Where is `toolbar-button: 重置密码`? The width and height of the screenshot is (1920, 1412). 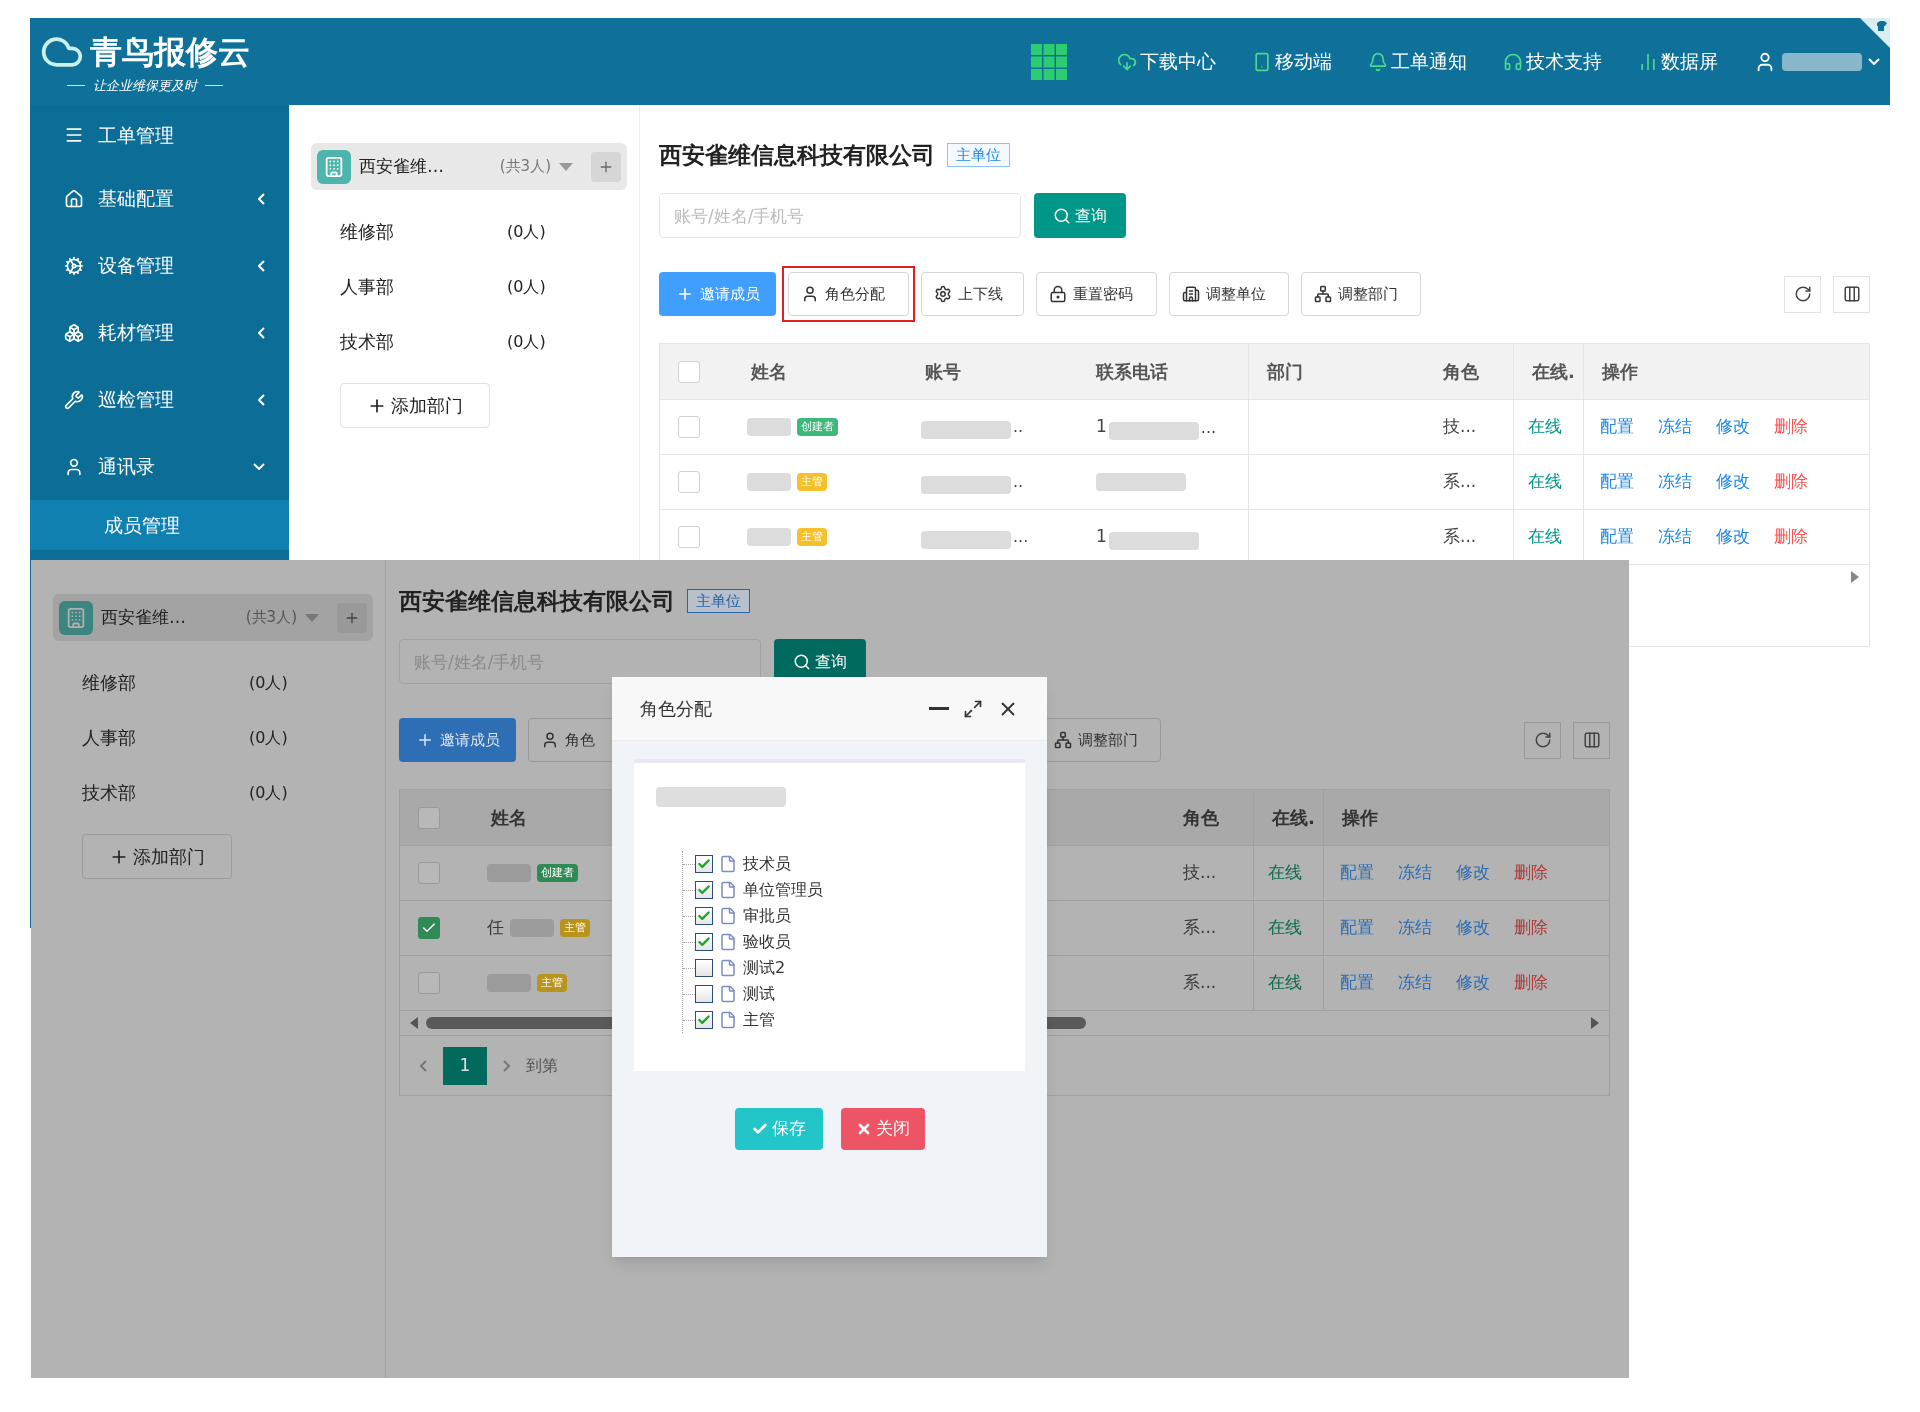 toolbar-button: 重置密码 is located at coordinates (1096, 294).